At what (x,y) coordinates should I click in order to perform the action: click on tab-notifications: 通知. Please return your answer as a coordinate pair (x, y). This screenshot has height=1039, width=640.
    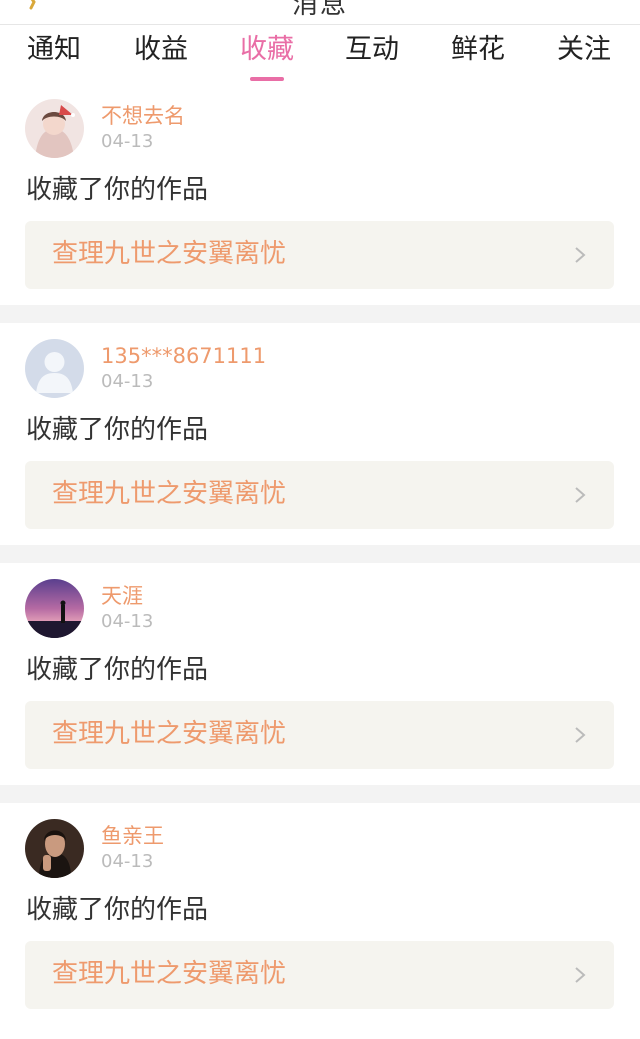
    Looking at the image, I should click on (54, 50).